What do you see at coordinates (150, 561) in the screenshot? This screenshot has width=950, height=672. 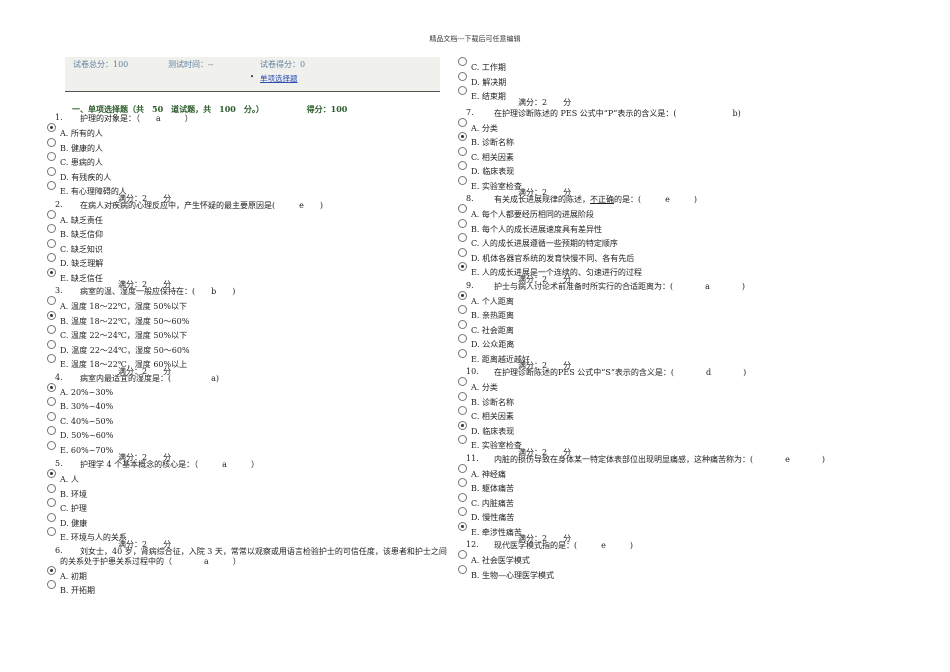 I see `question-text-cont: 的关系处于护患关系过程中的（ a ）` at bounding box center [150, 561].